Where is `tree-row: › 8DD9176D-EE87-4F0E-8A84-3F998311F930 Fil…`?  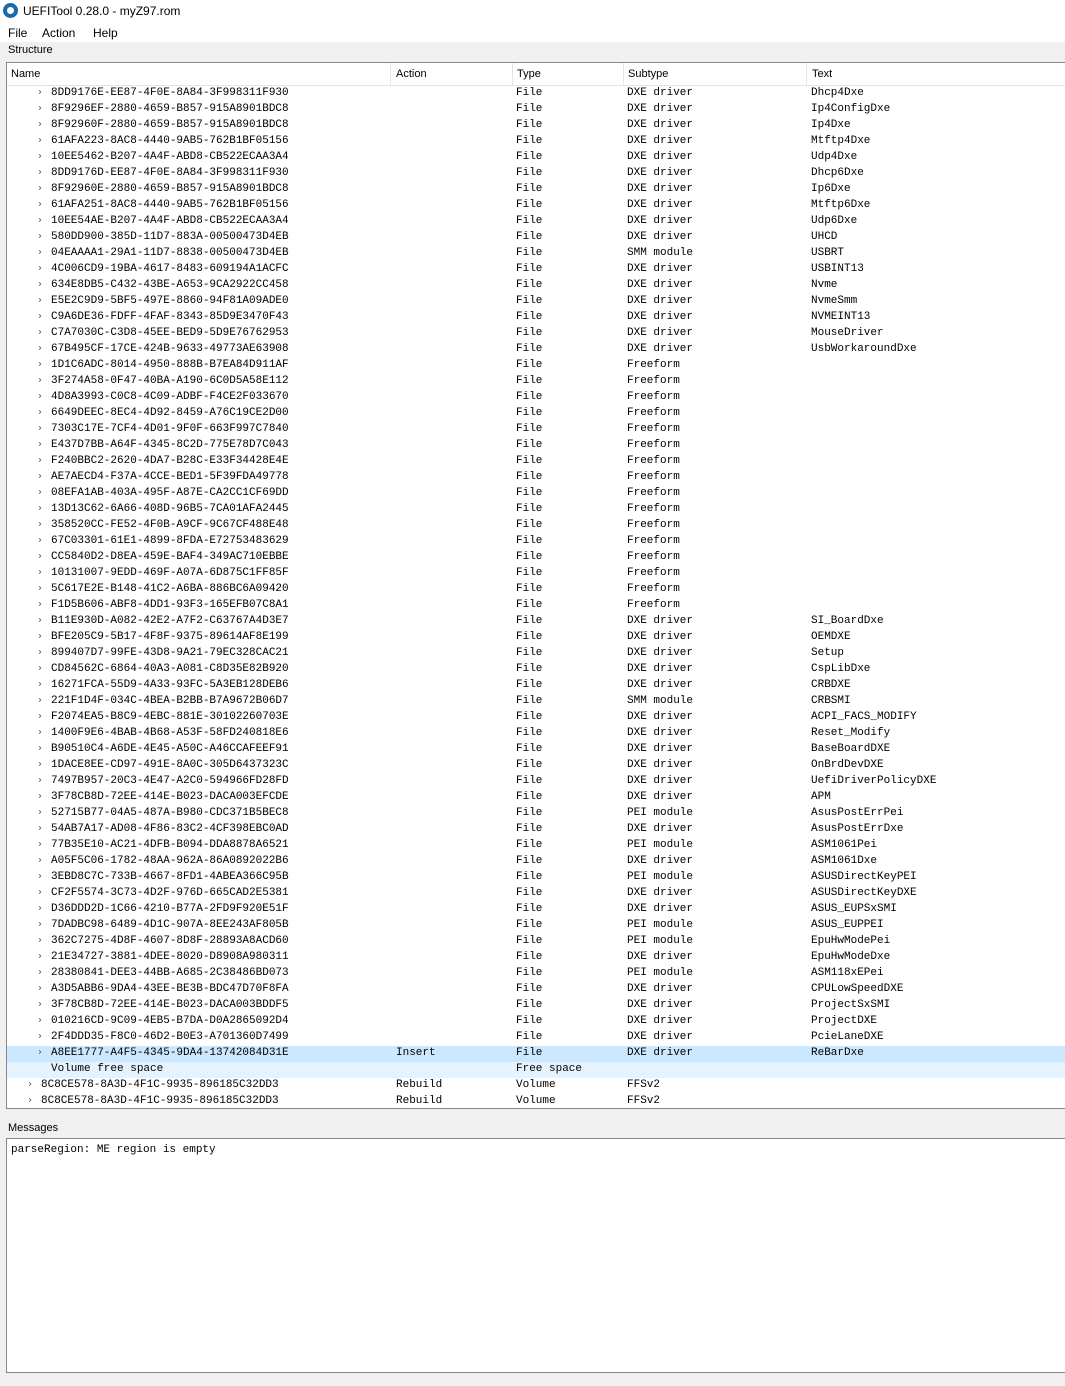
tree-row: › 8DD9176D-EE87-4F0E-8A84-3F998311F930 Fil… is located at coordinates (536, 174).